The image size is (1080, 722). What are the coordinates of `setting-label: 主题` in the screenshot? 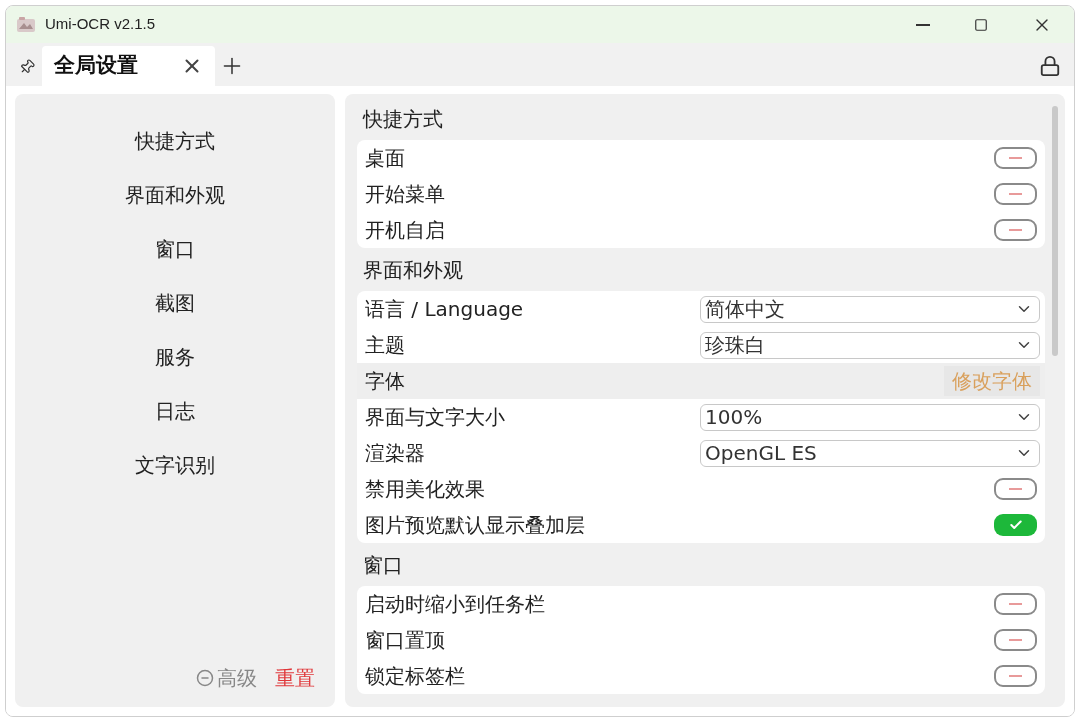 It's located at (385, 345).